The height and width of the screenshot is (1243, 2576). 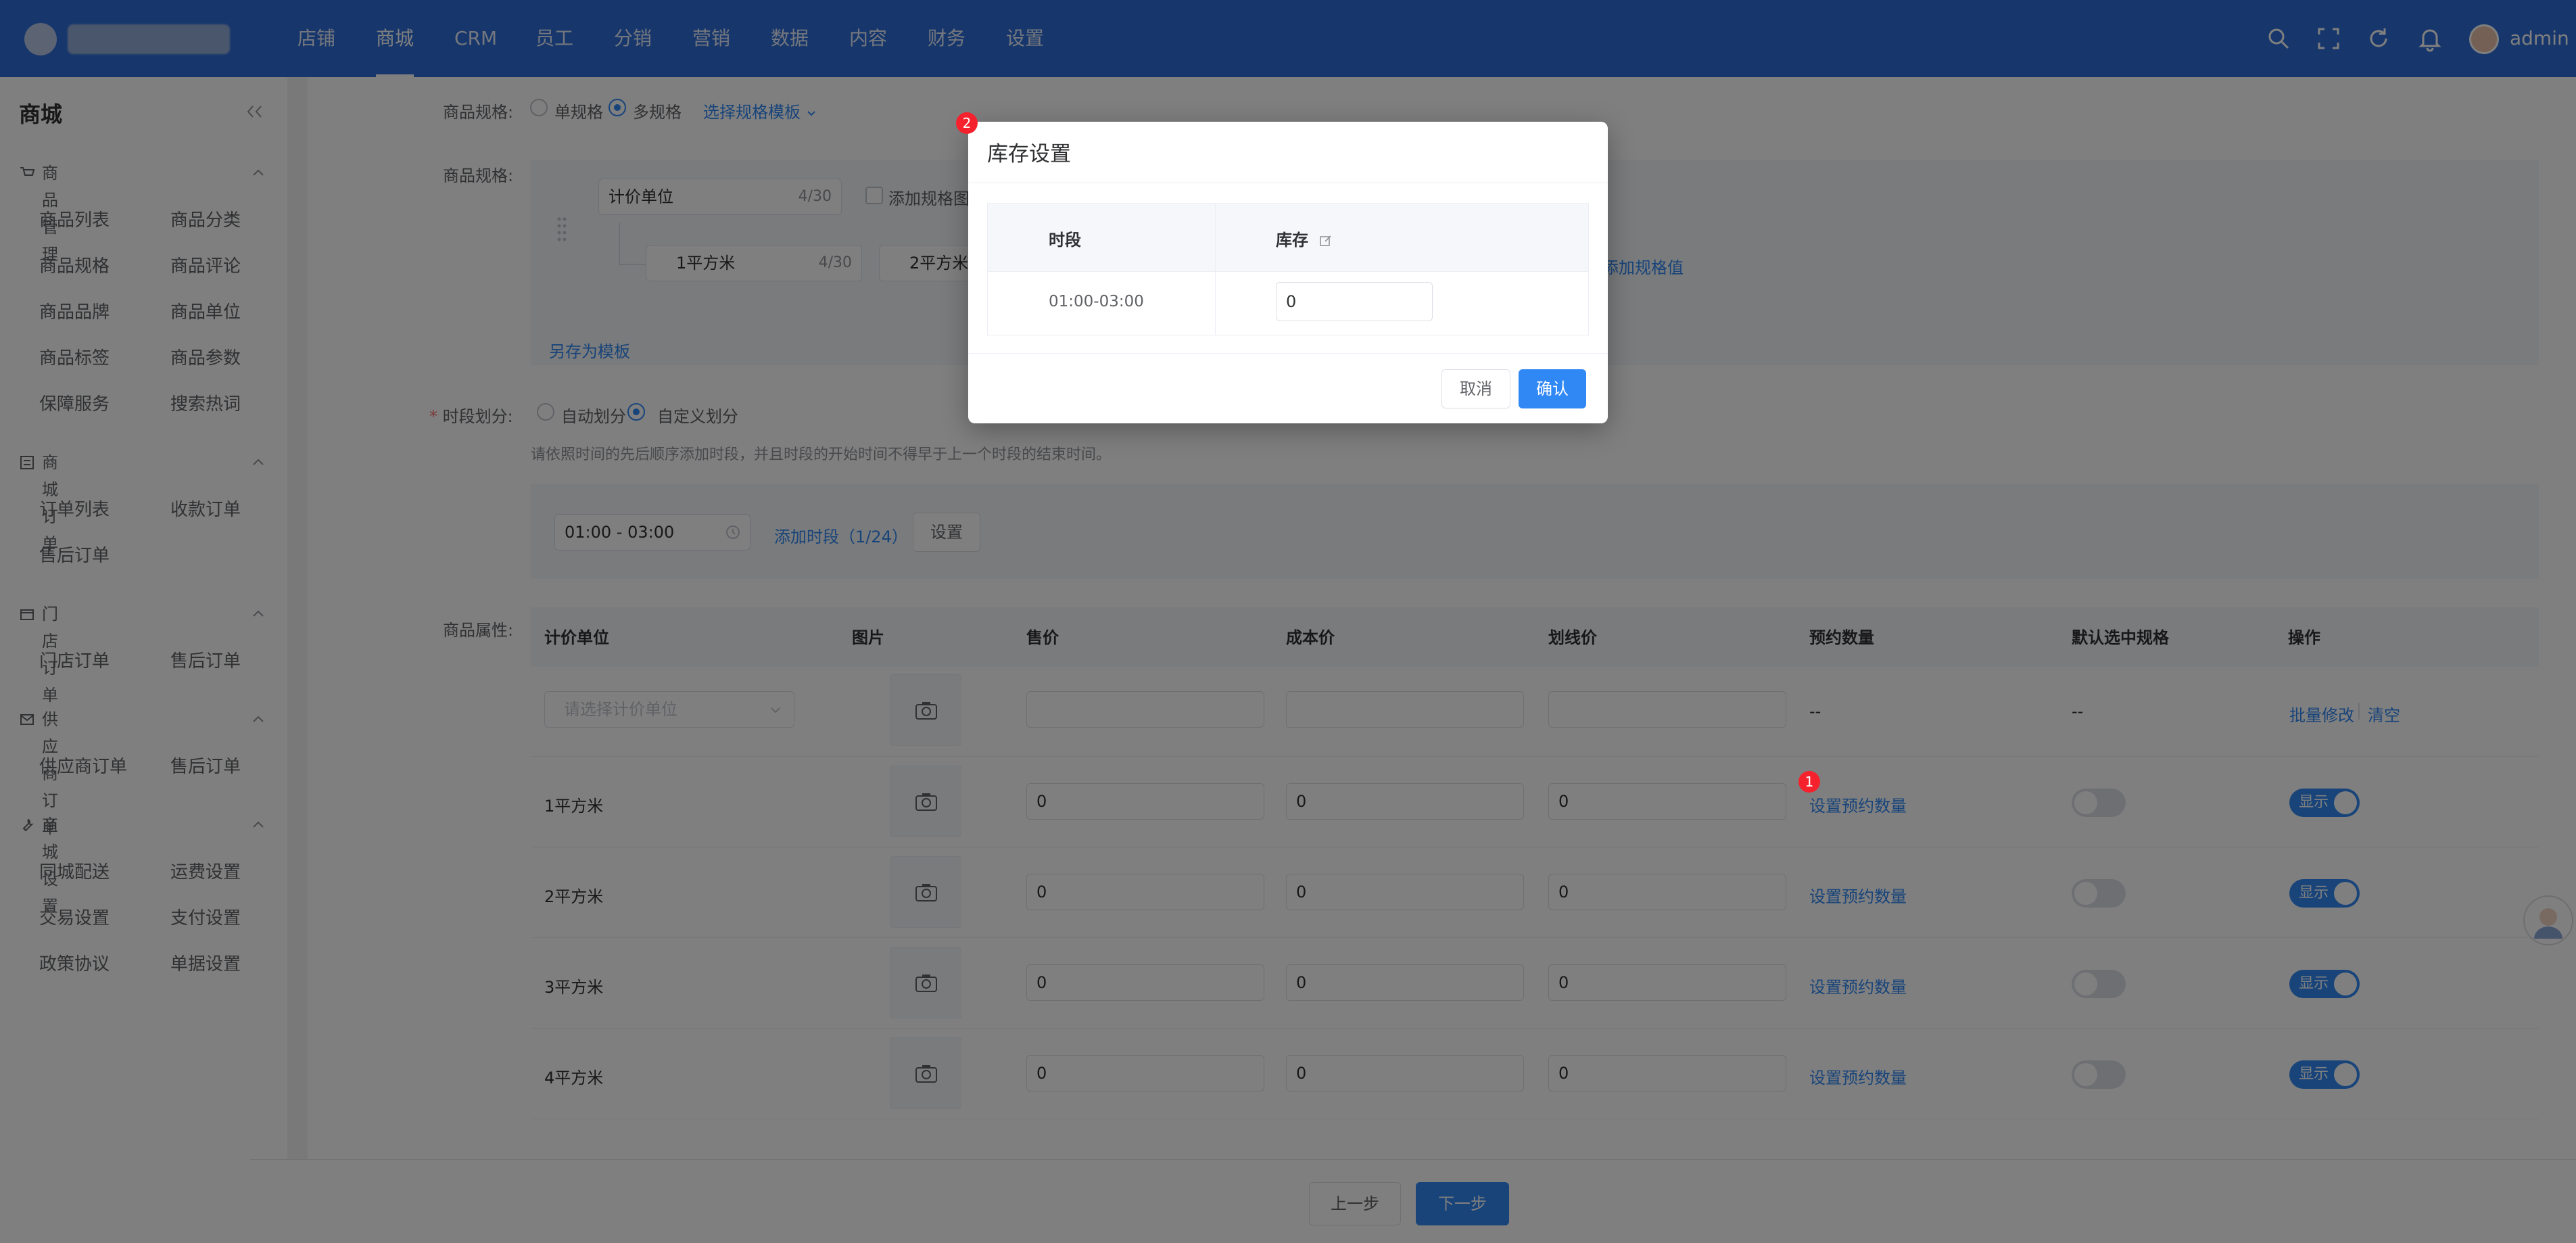 What do you see at coordinates (1096, 302) in the screenshot?
I see `period-cell: 01:00-03:00` at bounding box center [1096, 302].